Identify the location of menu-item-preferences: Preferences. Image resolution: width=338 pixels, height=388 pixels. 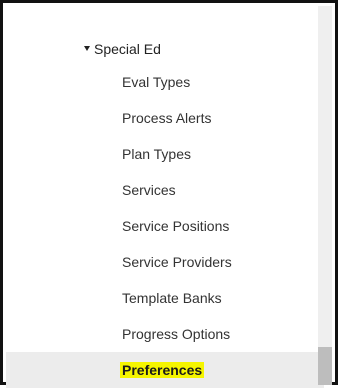
(165, 370).